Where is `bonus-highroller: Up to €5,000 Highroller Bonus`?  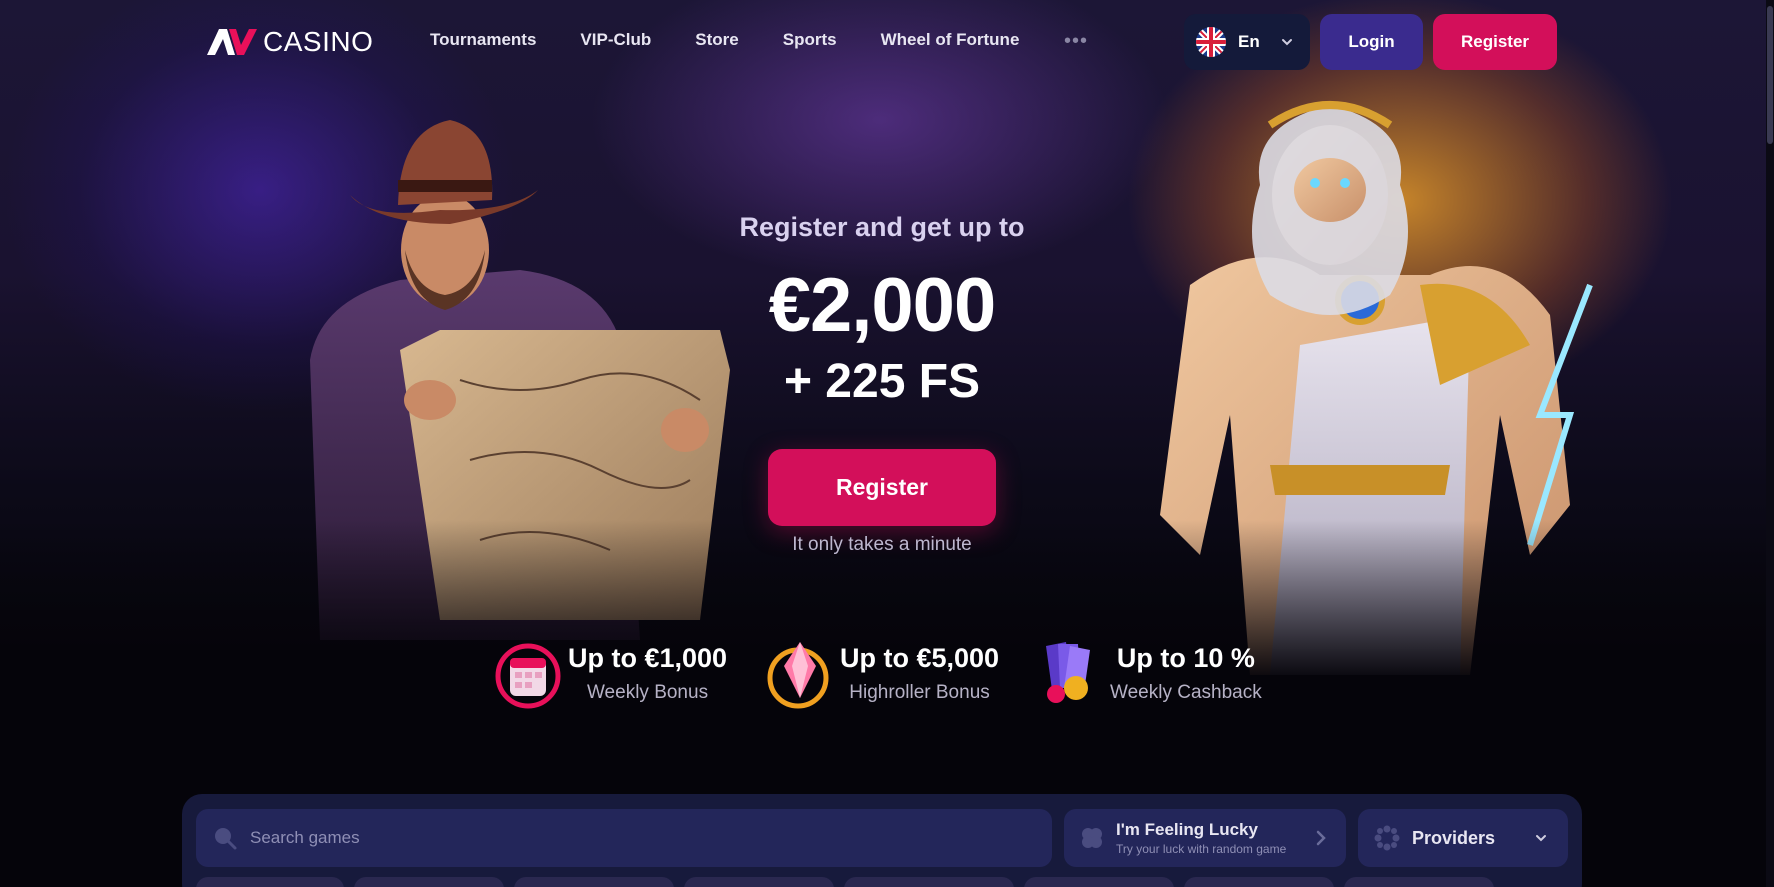
bonus-highroller: Up to €5,000 Highroller Bonus is located at coordinates (882, 673).